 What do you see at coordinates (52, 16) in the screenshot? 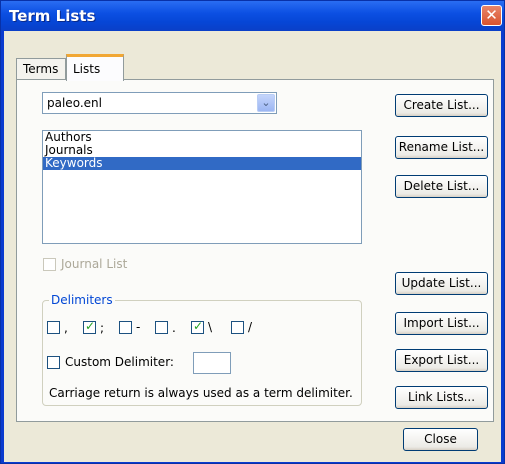
I see `window-title: Term Lists` at bounding box center [52, 16].